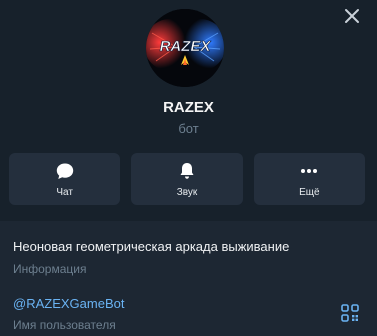  I want to click on more-dots-icon, so click(309, 171).